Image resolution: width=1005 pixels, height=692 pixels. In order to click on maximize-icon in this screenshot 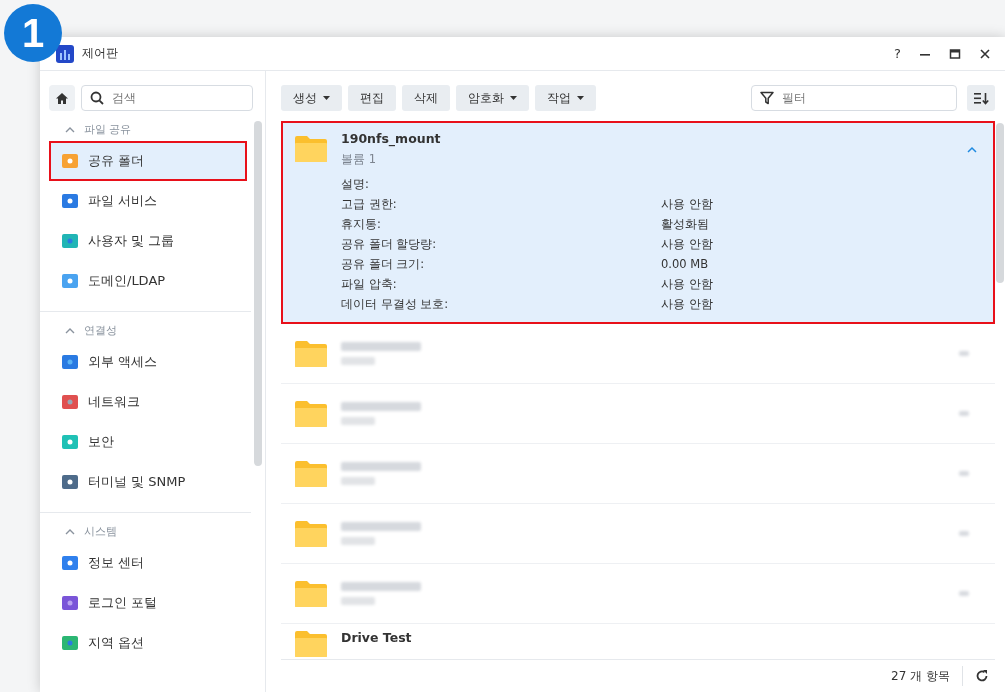, I will do `click(955, 53)`.